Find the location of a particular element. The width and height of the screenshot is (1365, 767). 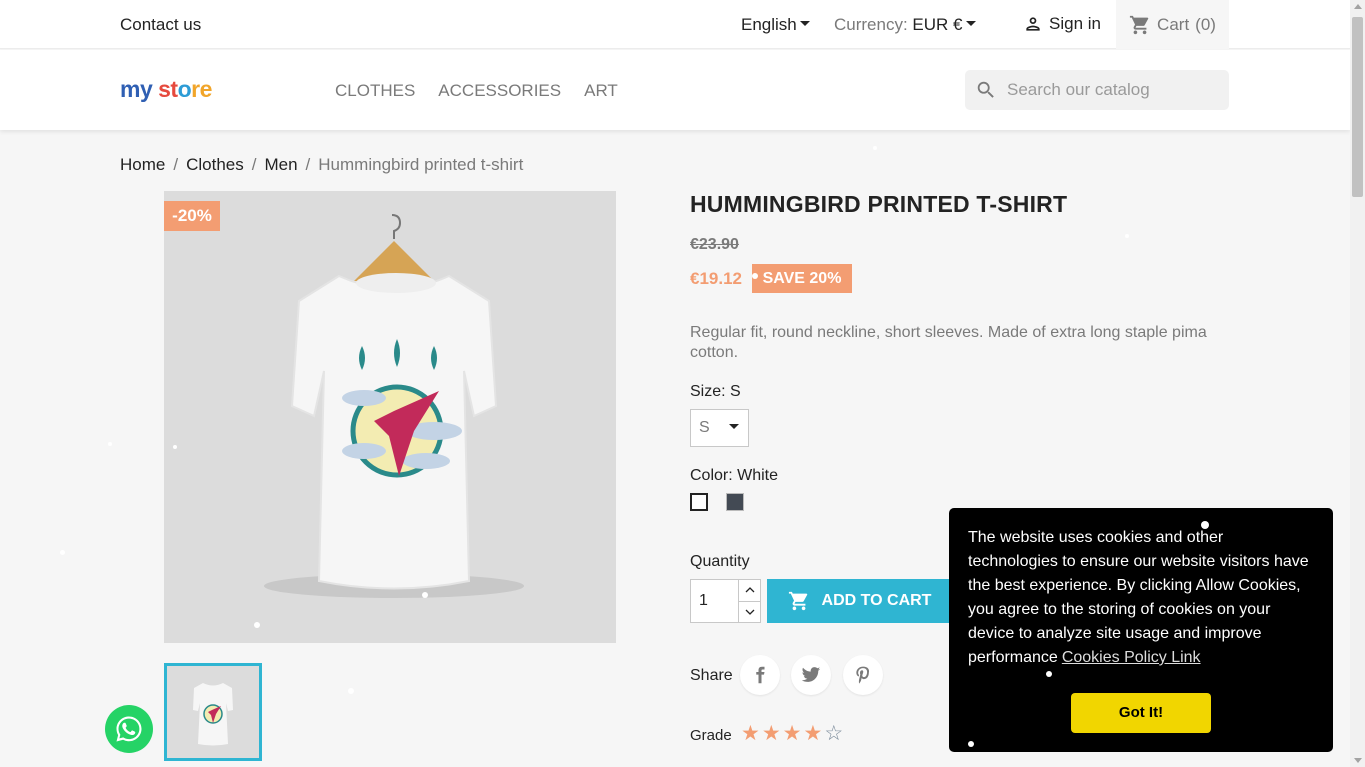

breadcrumb-clothes: Clothes is located at coordinates (215, 165).